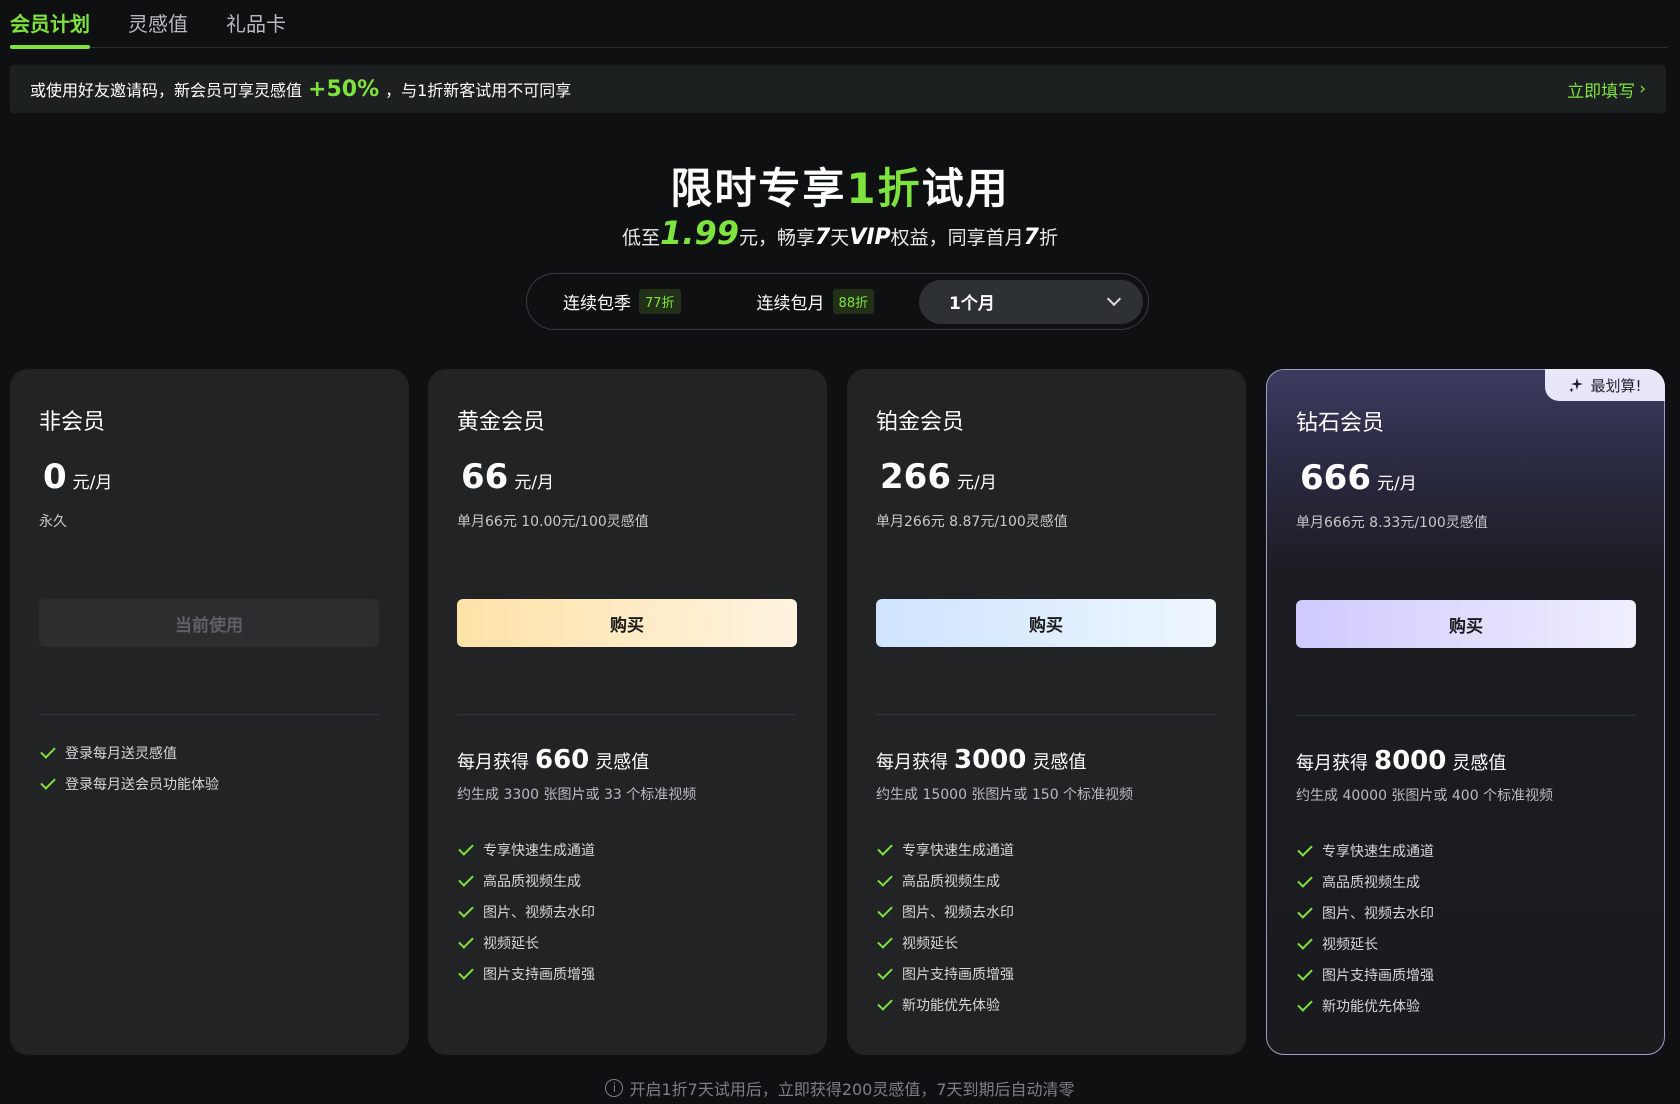  I want to click on plan-price: 266, so click(915, 477).